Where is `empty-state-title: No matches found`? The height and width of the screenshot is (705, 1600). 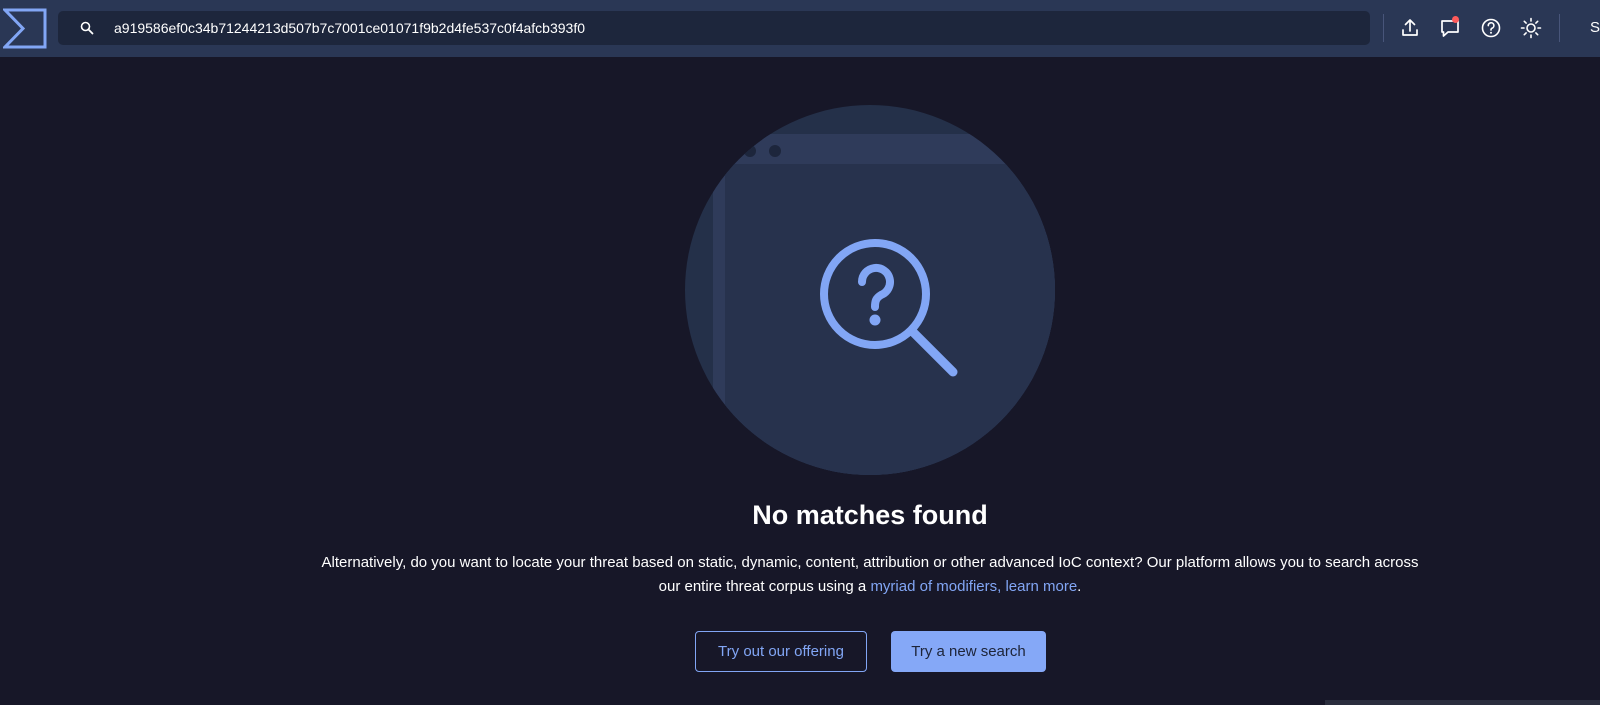
empty-state-title: No matches found is located at coordinates (870, 515).